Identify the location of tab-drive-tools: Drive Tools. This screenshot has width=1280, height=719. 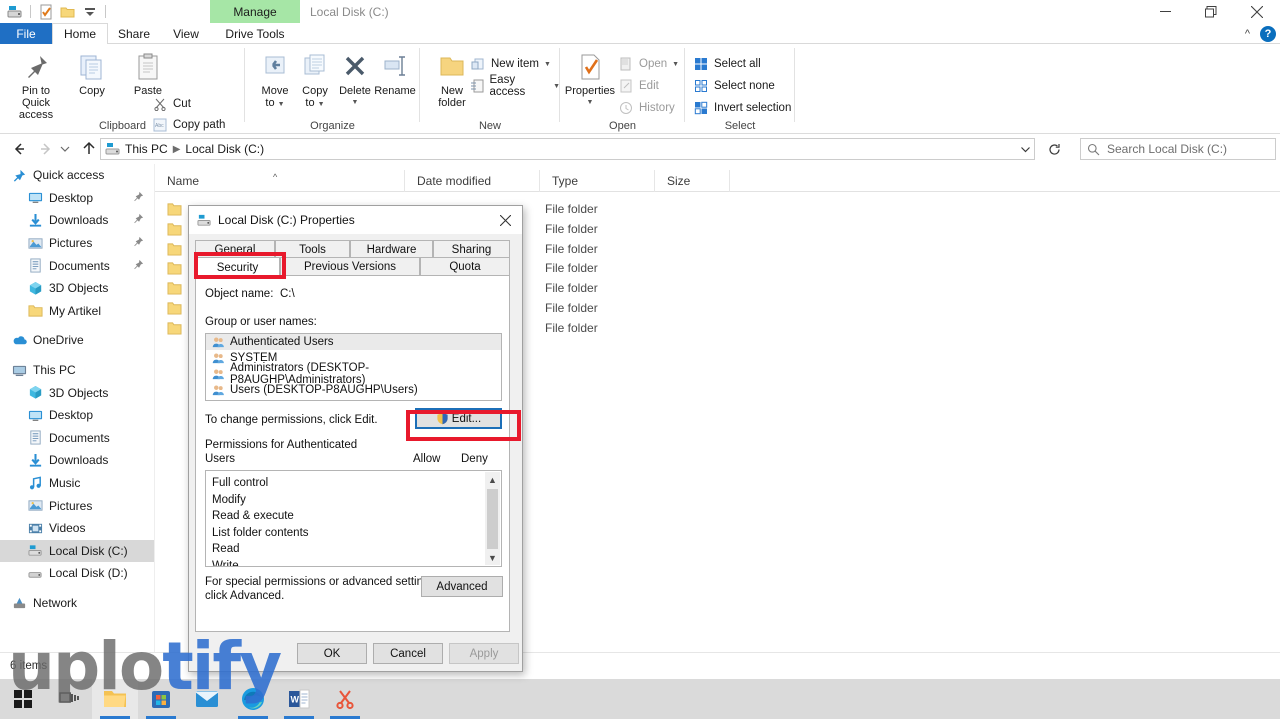
(255, 33).